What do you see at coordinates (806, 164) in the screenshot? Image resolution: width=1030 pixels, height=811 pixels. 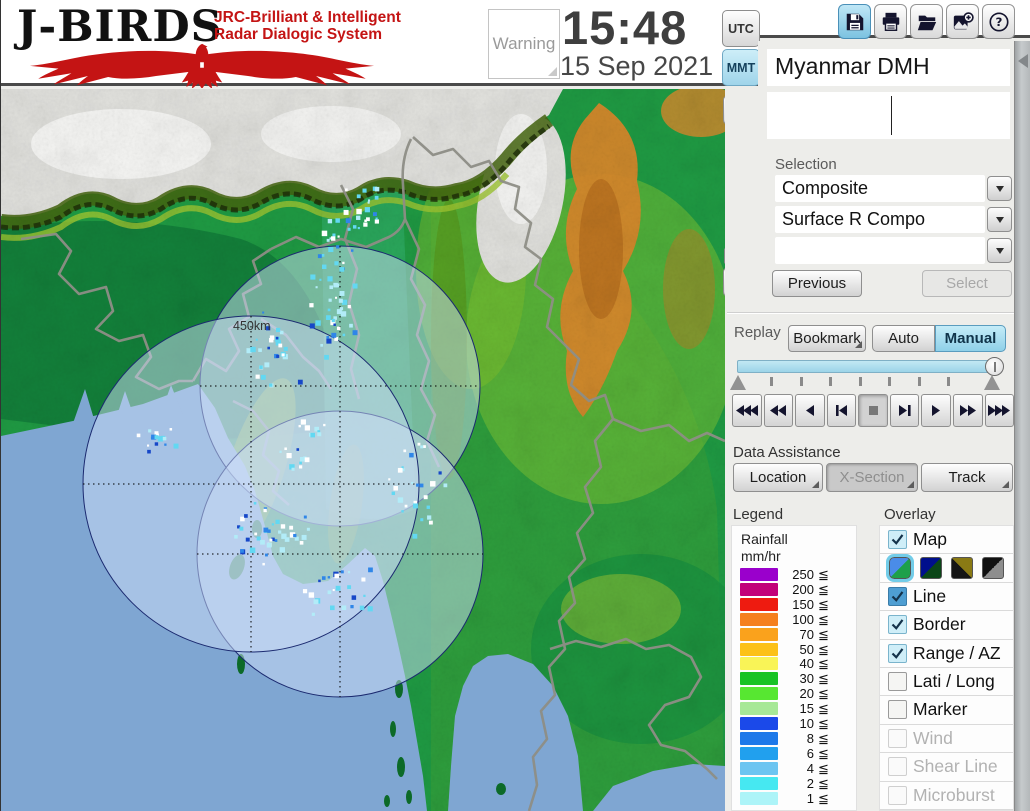 I see `selection-label: Selection` at bounding box center [806, 164].